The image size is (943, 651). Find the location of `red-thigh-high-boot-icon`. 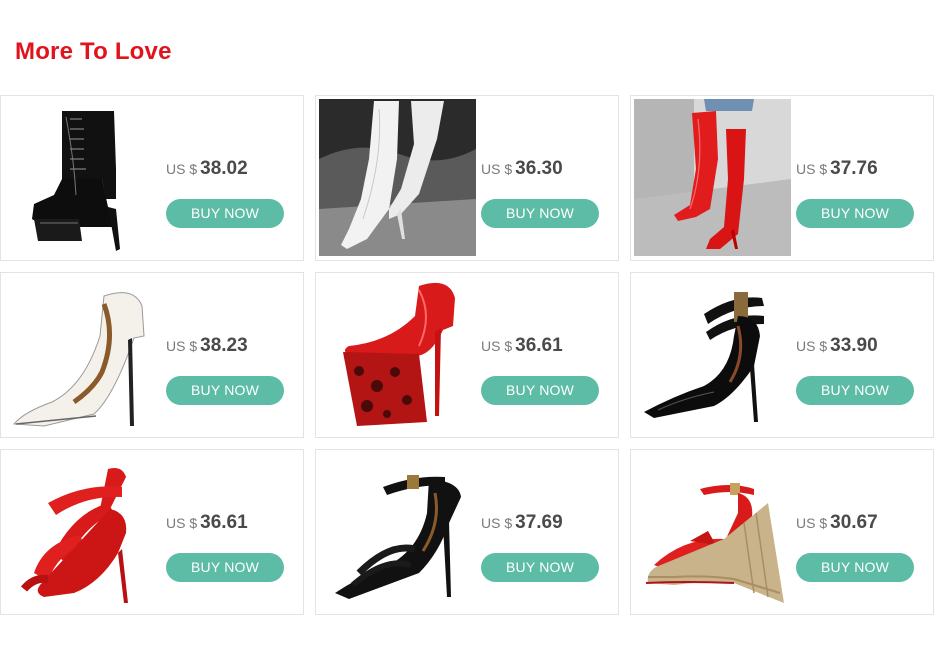

red-thigh-high-boot-icon is located at coordinates (712, 177).